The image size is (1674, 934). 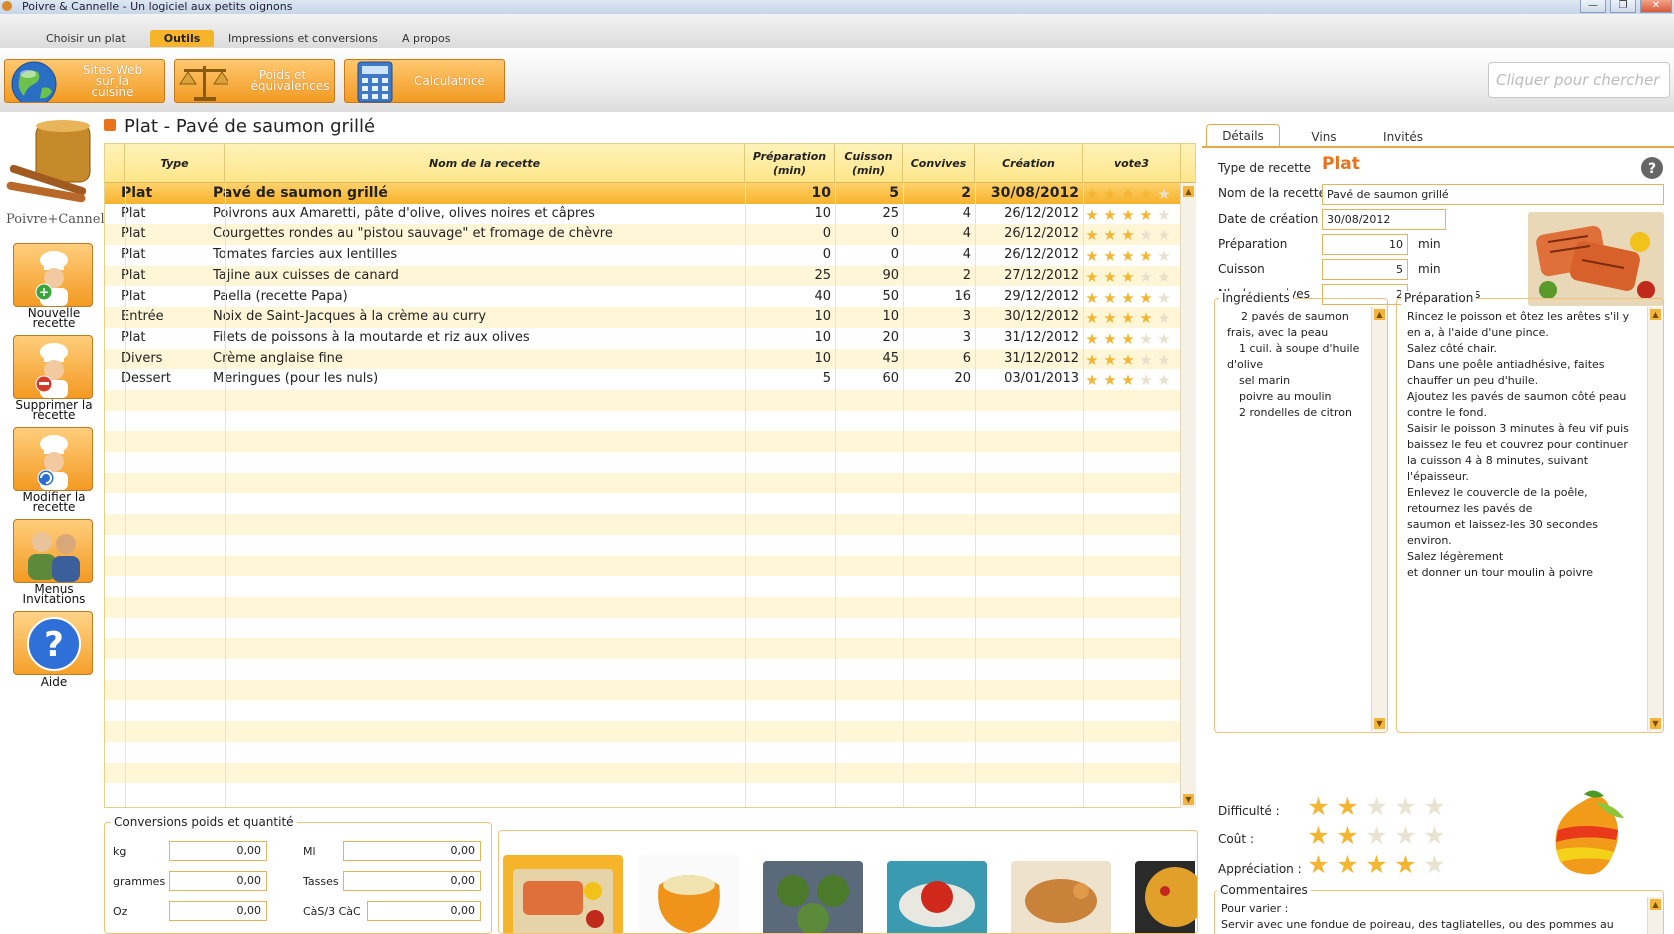 What do you see at coordinates (1029, 163) in the screenshot?
I see `header-created: Création` at bounding box center [1029, 163].